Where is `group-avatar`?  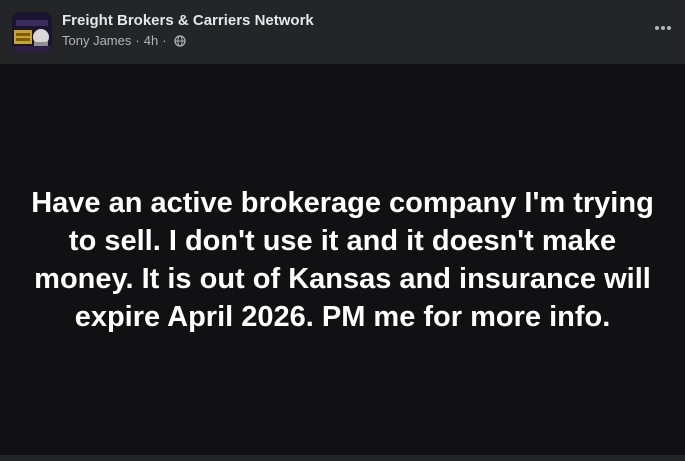
group-avatar is located at coordinates (32, 32).